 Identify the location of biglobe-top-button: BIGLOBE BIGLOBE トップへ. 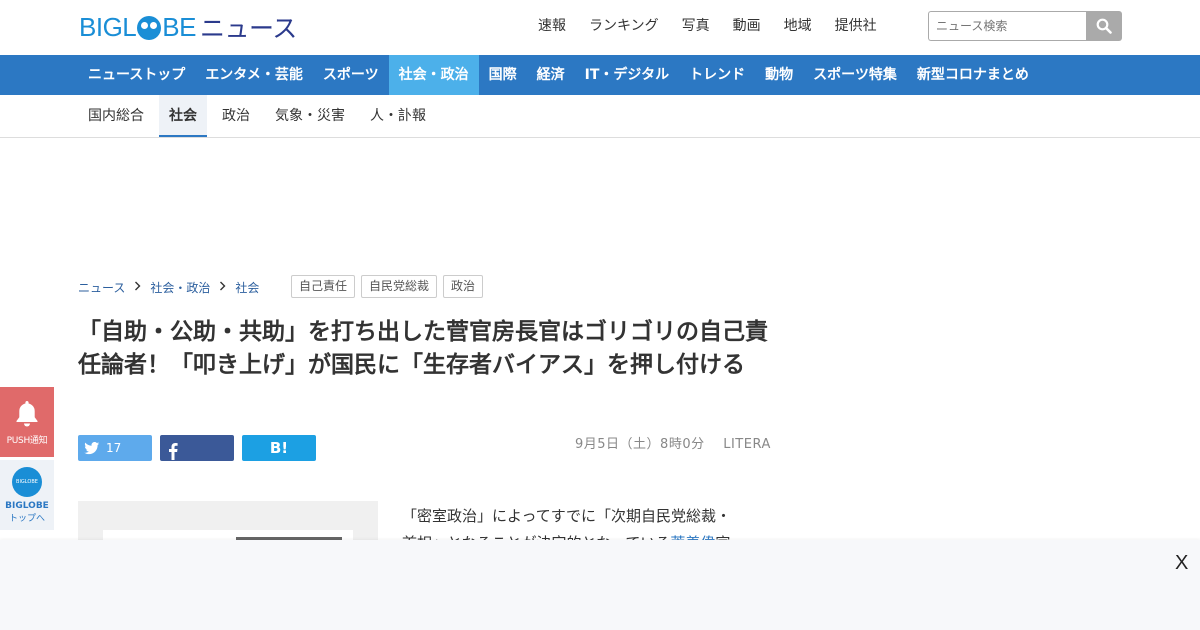
(27, 495).